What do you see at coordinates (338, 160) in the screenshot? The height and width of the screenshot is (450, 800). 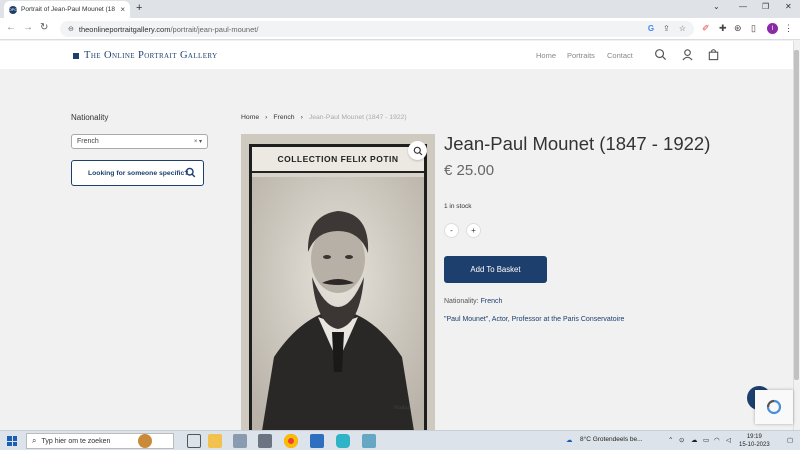 I see `card-caption: COLLECTION FELIX POTIN` at bounding box center [338, 160].